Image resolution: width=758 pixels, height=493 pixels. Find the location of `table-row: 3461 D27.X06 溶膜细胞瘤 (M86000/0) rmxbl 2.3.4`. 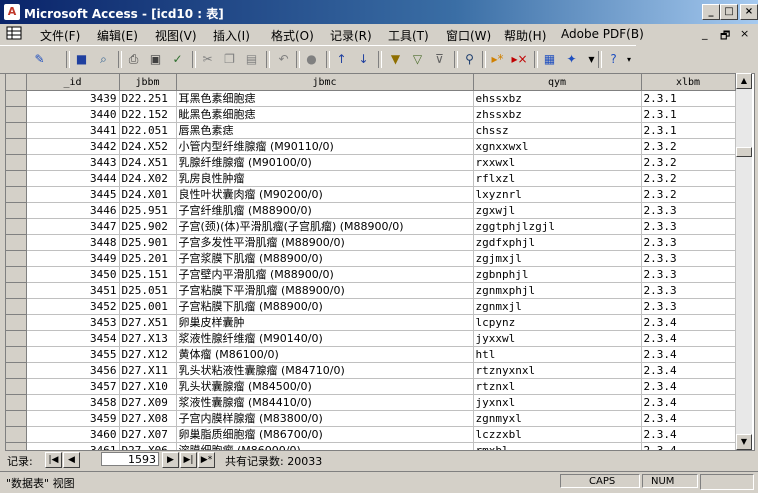

table-row: 3461 D27.X06 溶膜细胞瘤 (M86000/0) rmxbl 2.3.4 is located at coordinates (371, 446).